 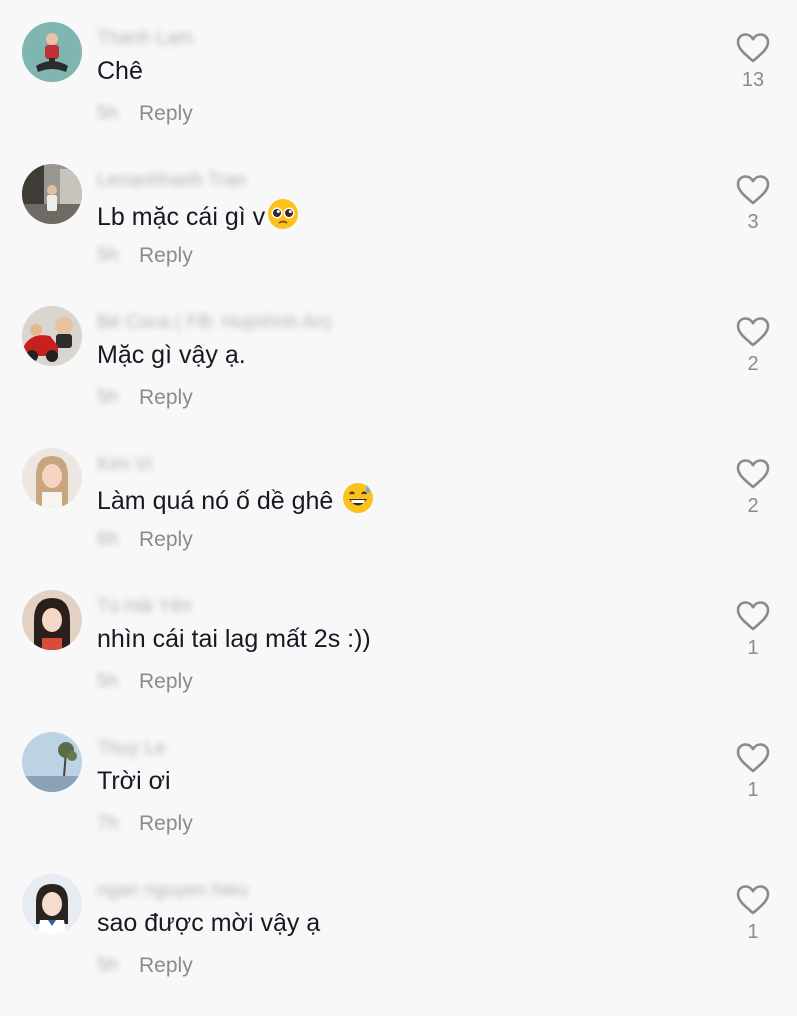 I want to click on avatar-girl-blonde-icon, so click(x=52, y=478).